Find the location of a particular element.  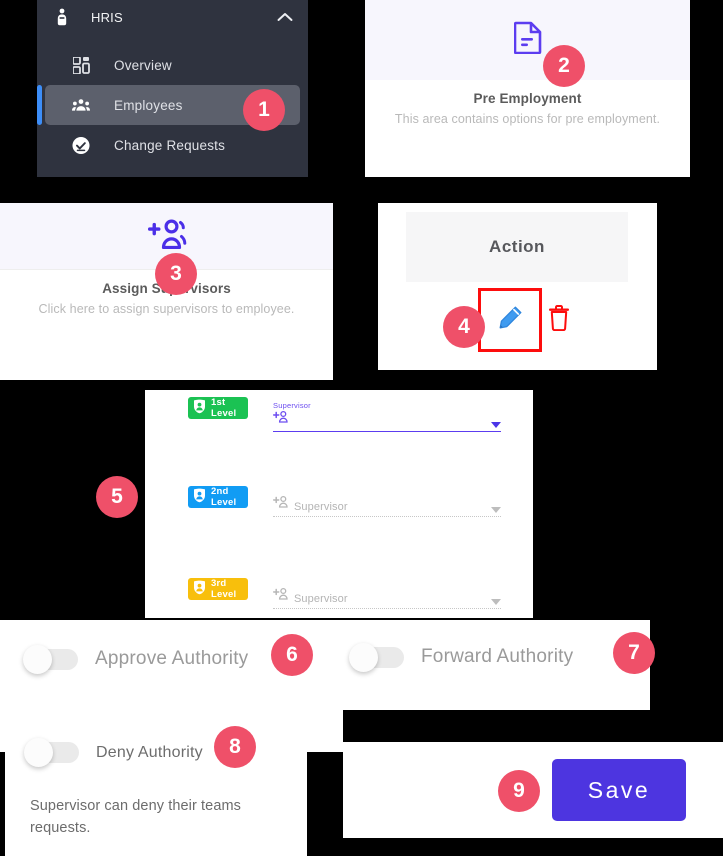

forward-authority-panel: Forward Authority is located at coordinates (496, 665).